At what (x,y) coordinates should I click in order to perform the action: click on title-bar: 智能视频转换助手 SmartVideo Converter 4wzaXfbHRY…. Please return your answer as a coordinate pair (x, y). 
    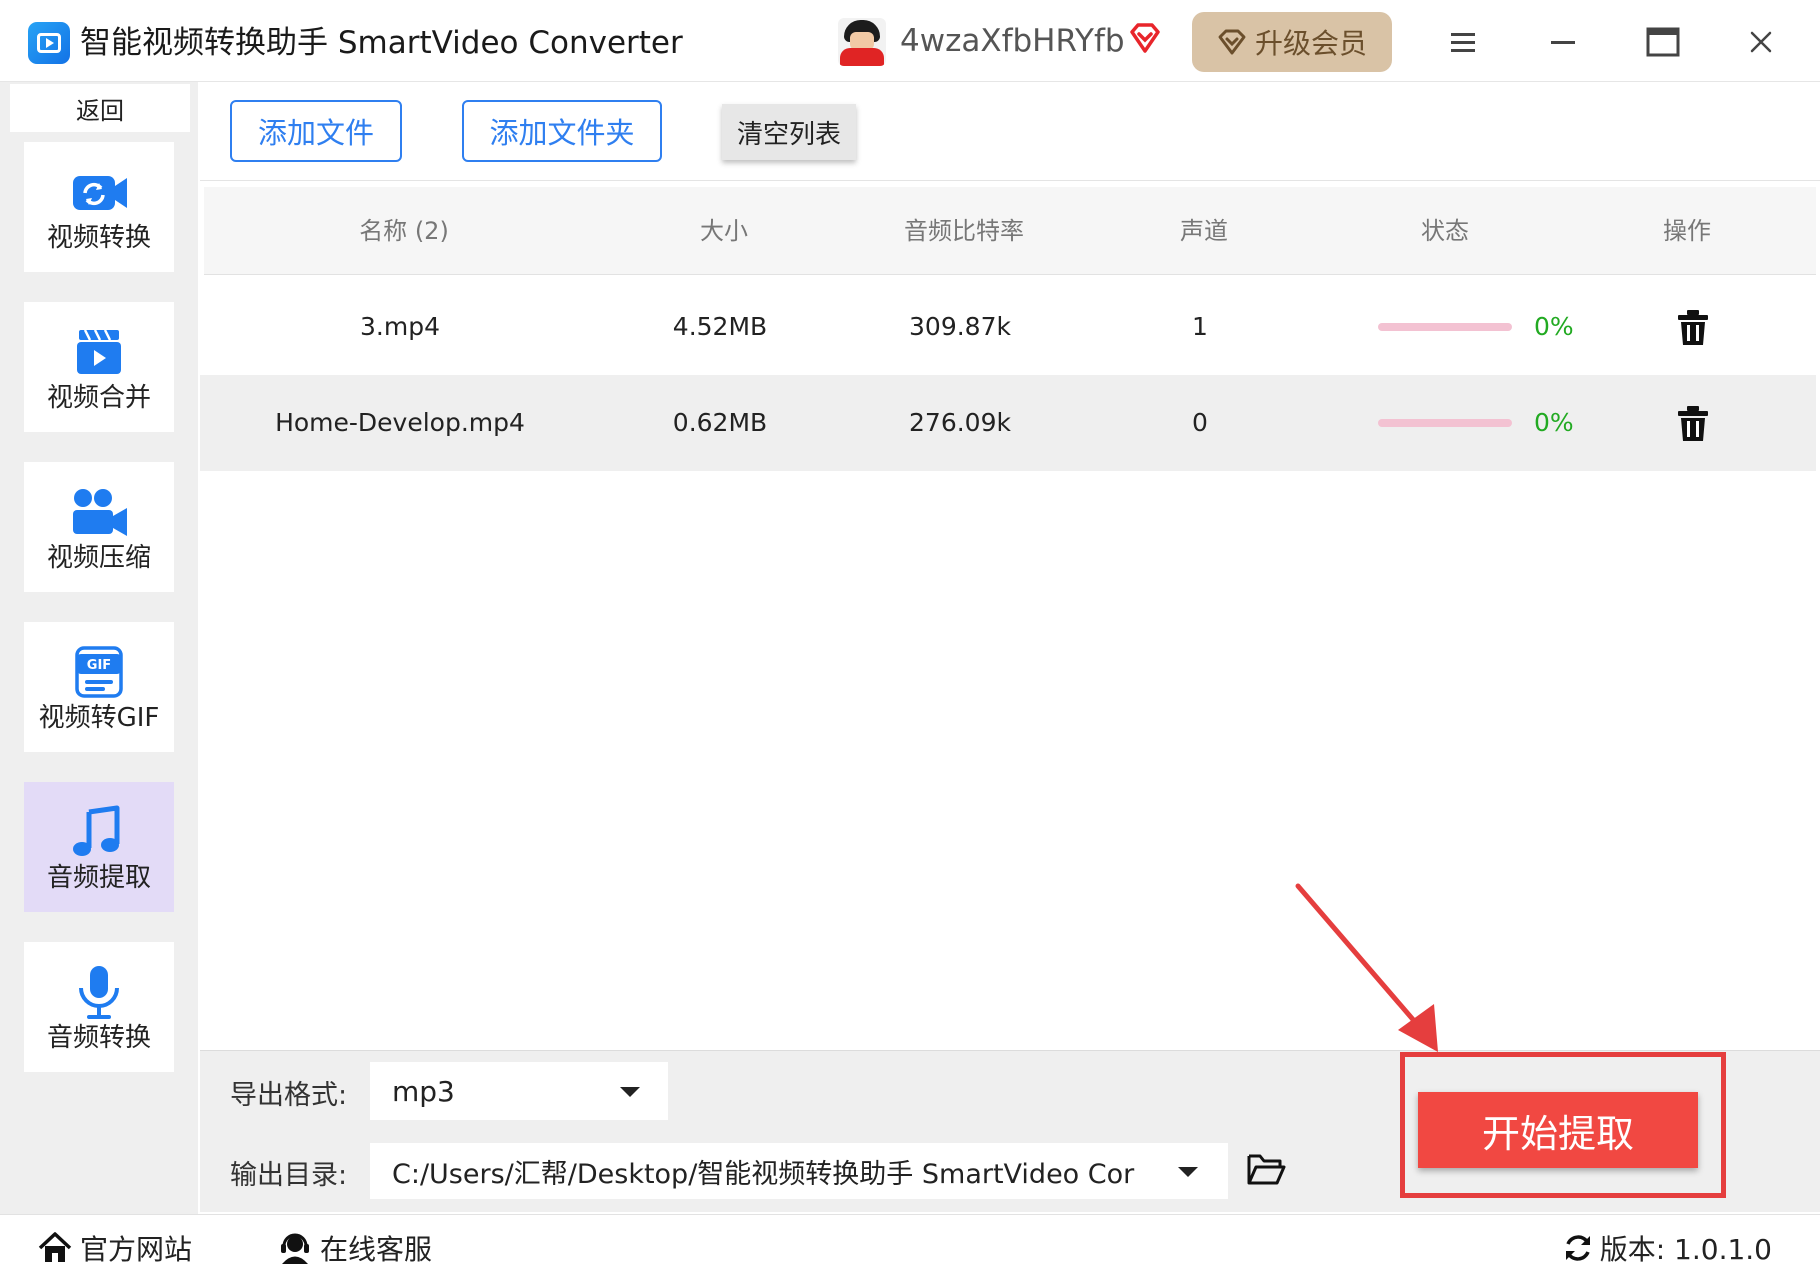
    Looking at the image, I should click on (910, 41).